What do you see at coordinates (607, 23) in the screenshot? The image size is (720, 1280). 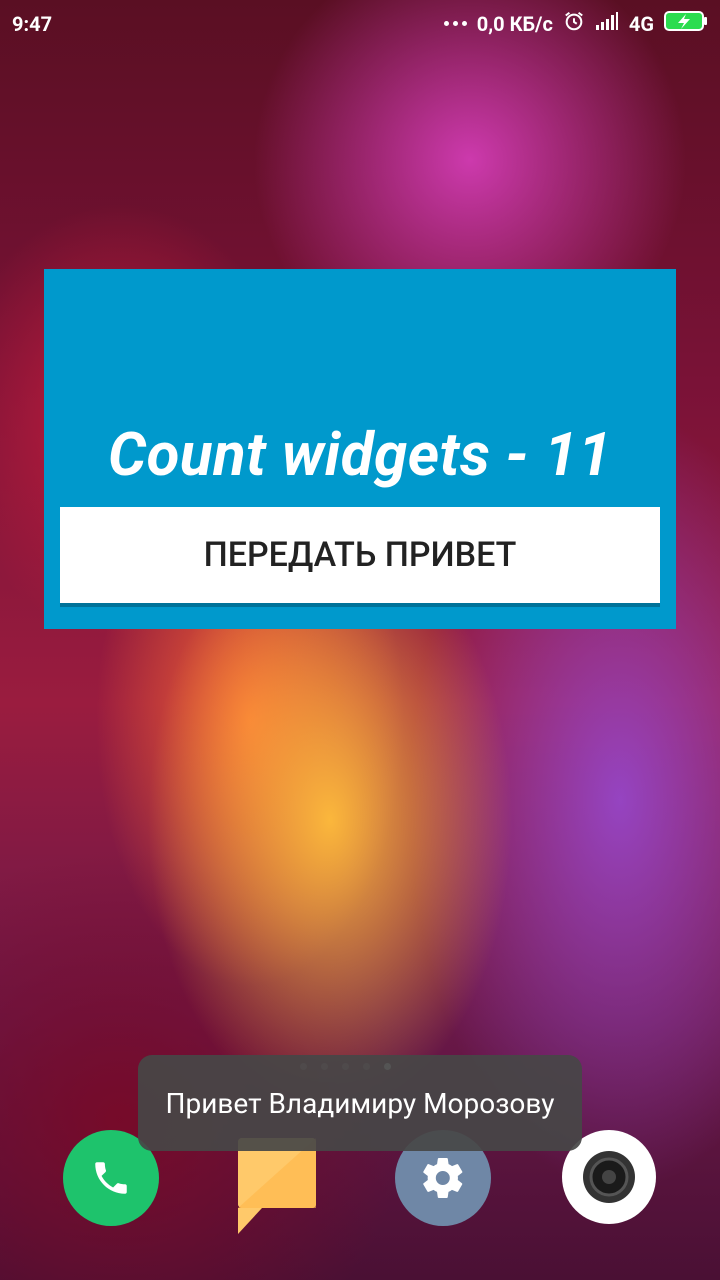 I see `signal-icon` at bounding box center [607, 23].